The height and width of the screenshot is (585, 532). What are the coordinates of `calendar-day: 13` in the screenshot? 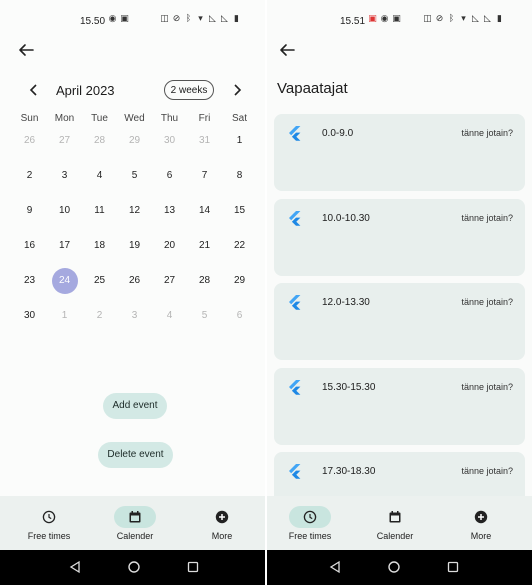 It's located at (169, 210).